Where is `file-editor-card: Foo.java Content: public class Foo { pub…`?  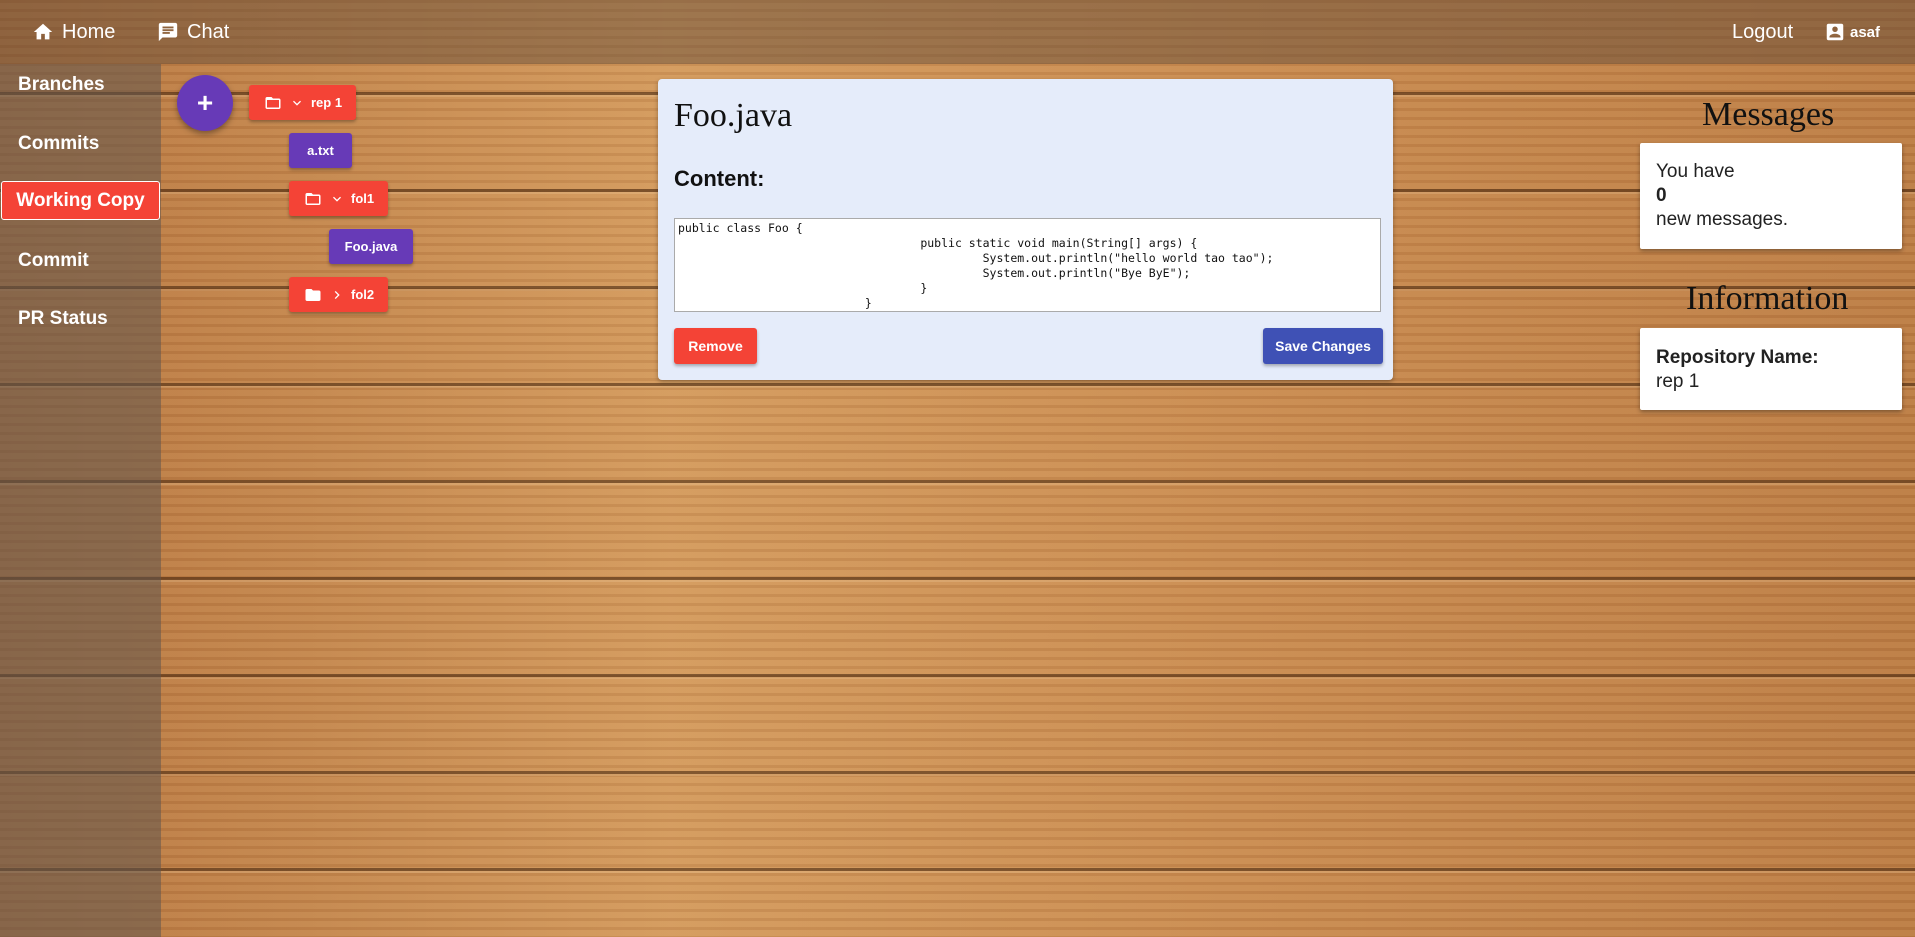
file-editor-card: Foo.java Content: public class Foo { pub… is located at coordinates (1025, 229).